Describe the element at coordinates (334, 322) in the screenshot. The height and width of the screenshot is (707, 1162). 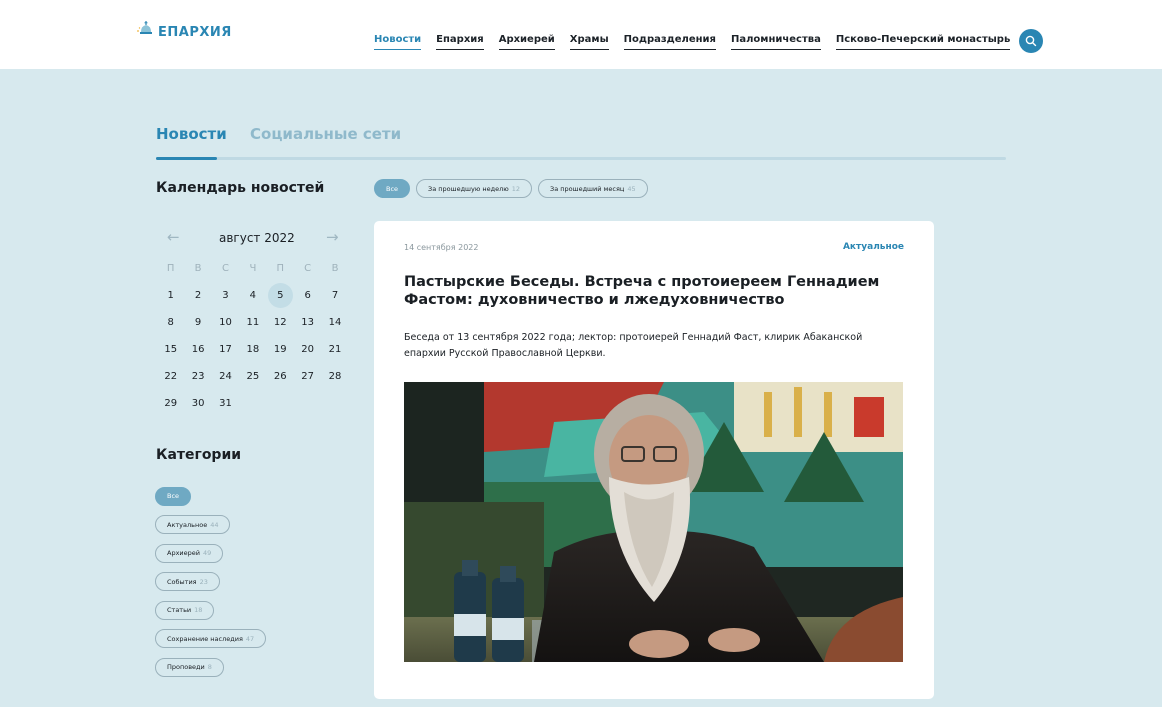
I see `calendar-day: 14` at that location.